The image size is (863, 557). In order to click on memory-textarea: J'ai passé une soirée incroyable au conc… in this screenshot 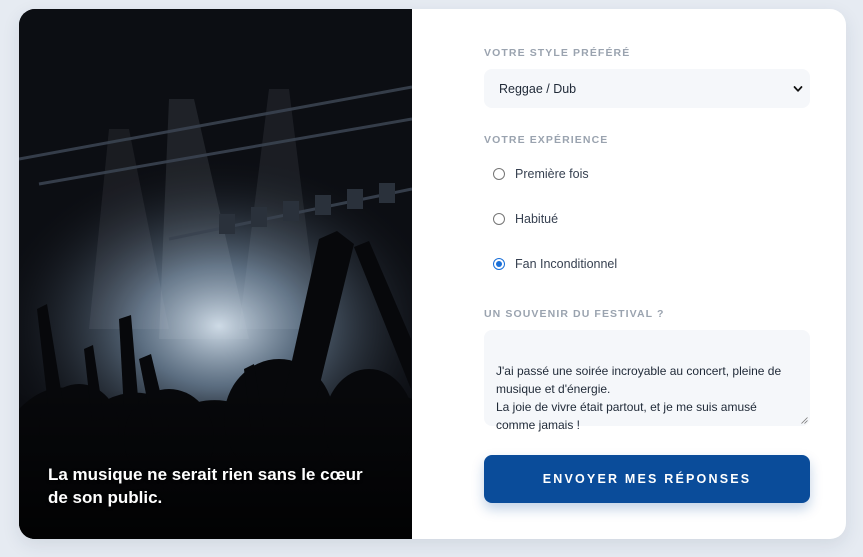, I will do `click(647, 381)`.